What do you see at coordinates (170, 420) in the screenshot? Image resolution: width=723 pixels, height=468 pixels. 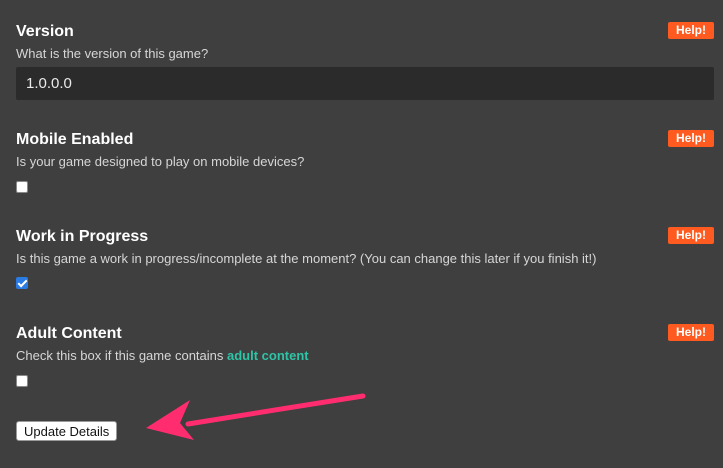 I see `annotation-arrow-head` at bounding box center [170, 420].